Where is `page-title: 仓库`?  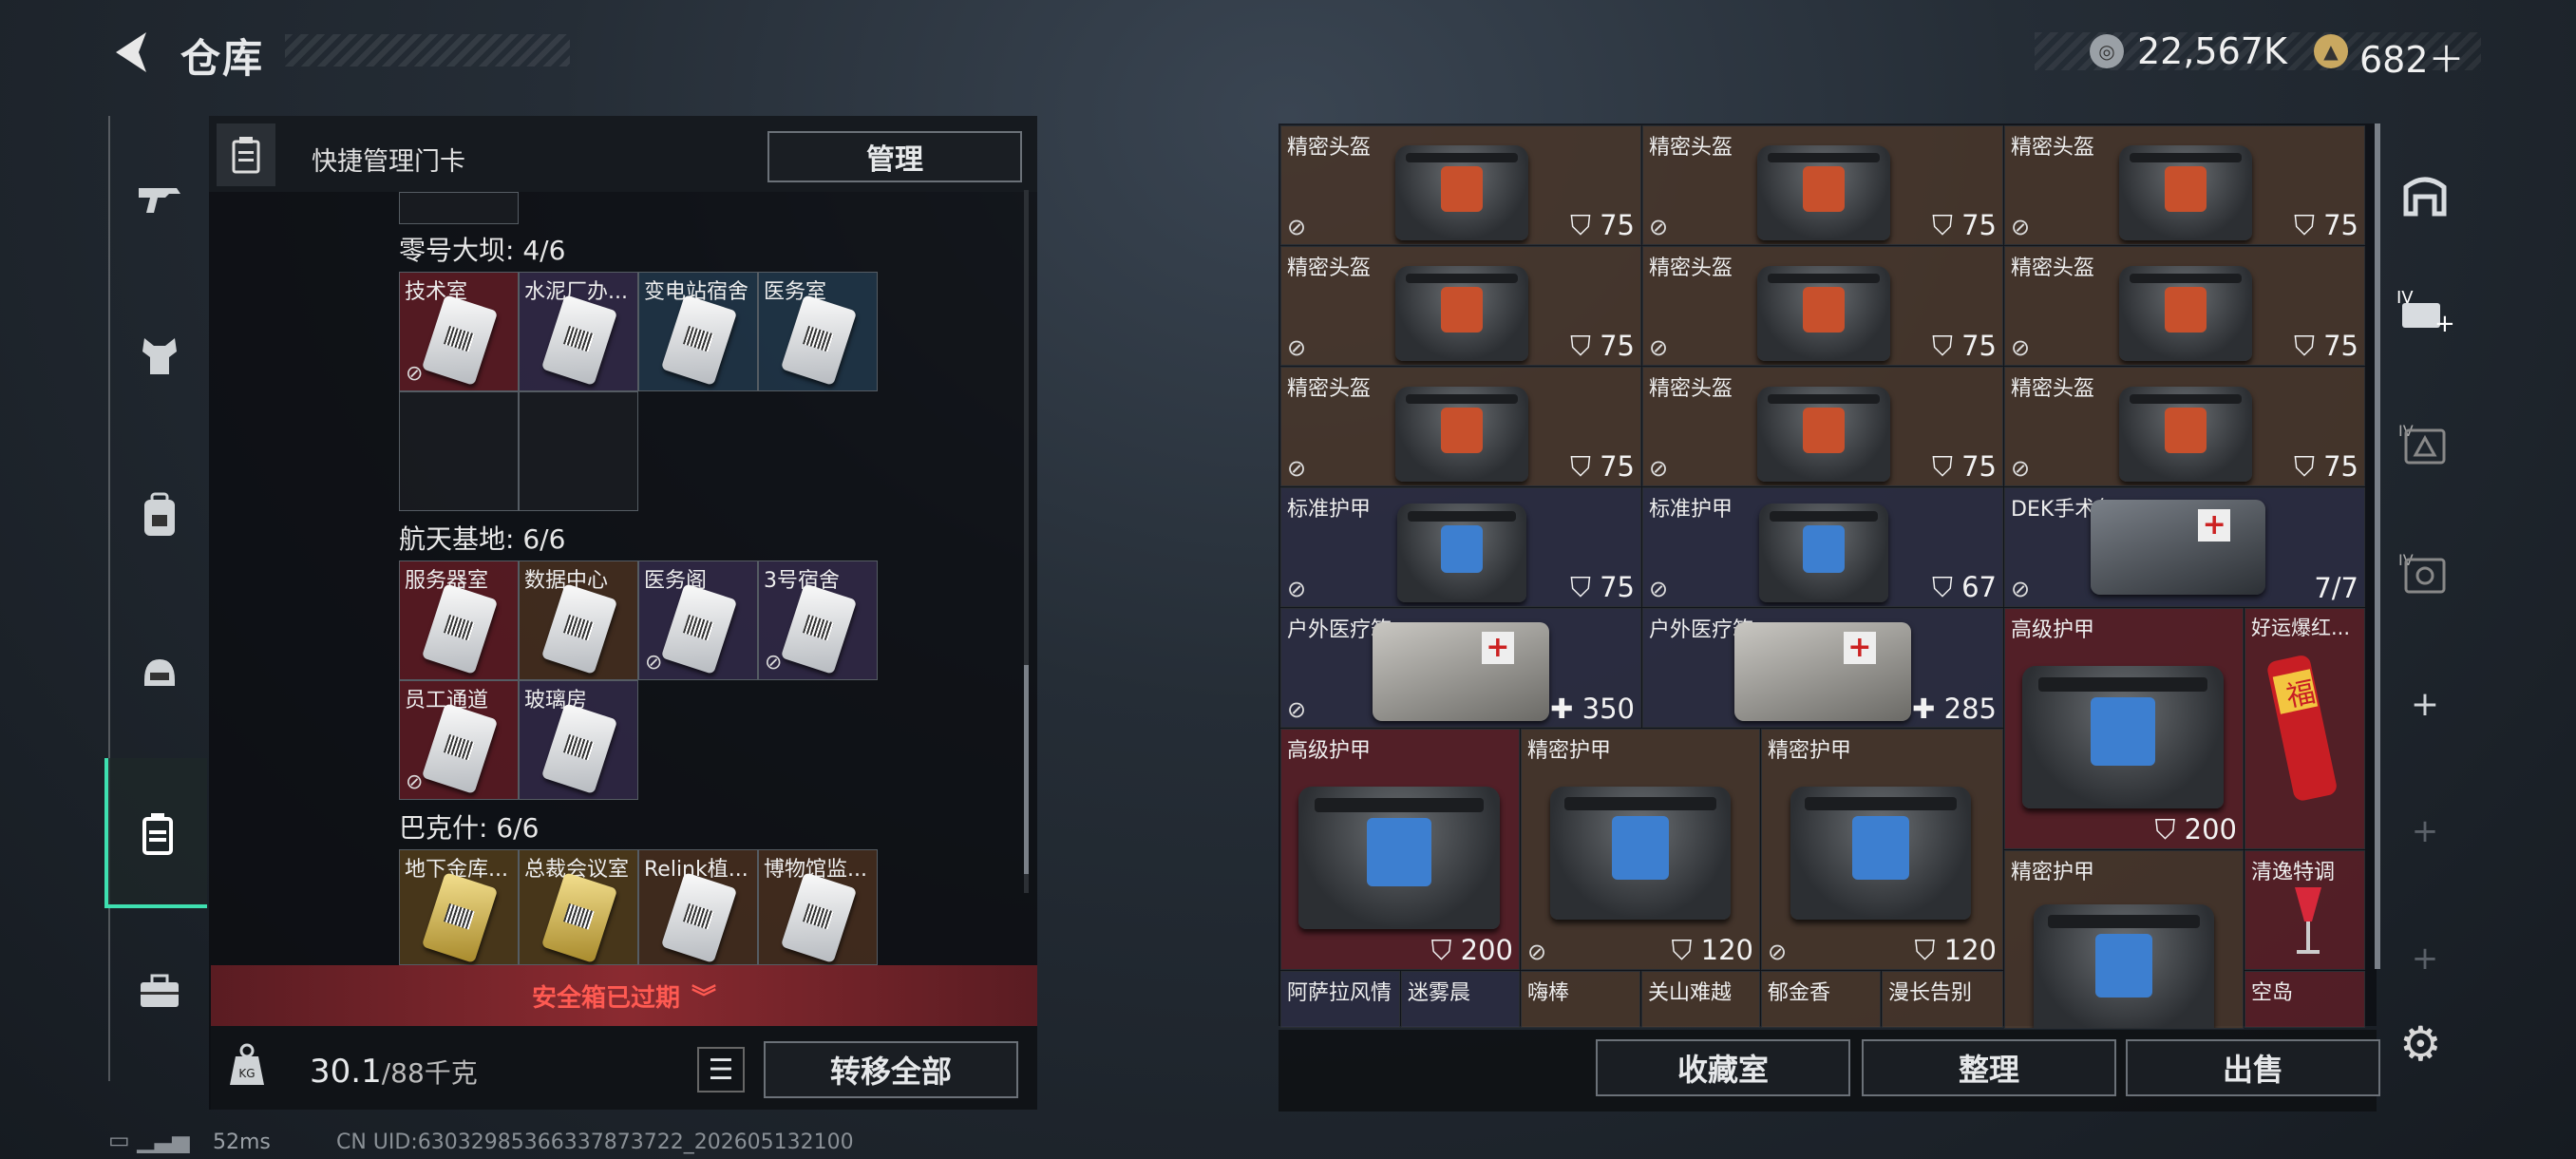
page-title: 仓库 is located at coordinates (222, 58).